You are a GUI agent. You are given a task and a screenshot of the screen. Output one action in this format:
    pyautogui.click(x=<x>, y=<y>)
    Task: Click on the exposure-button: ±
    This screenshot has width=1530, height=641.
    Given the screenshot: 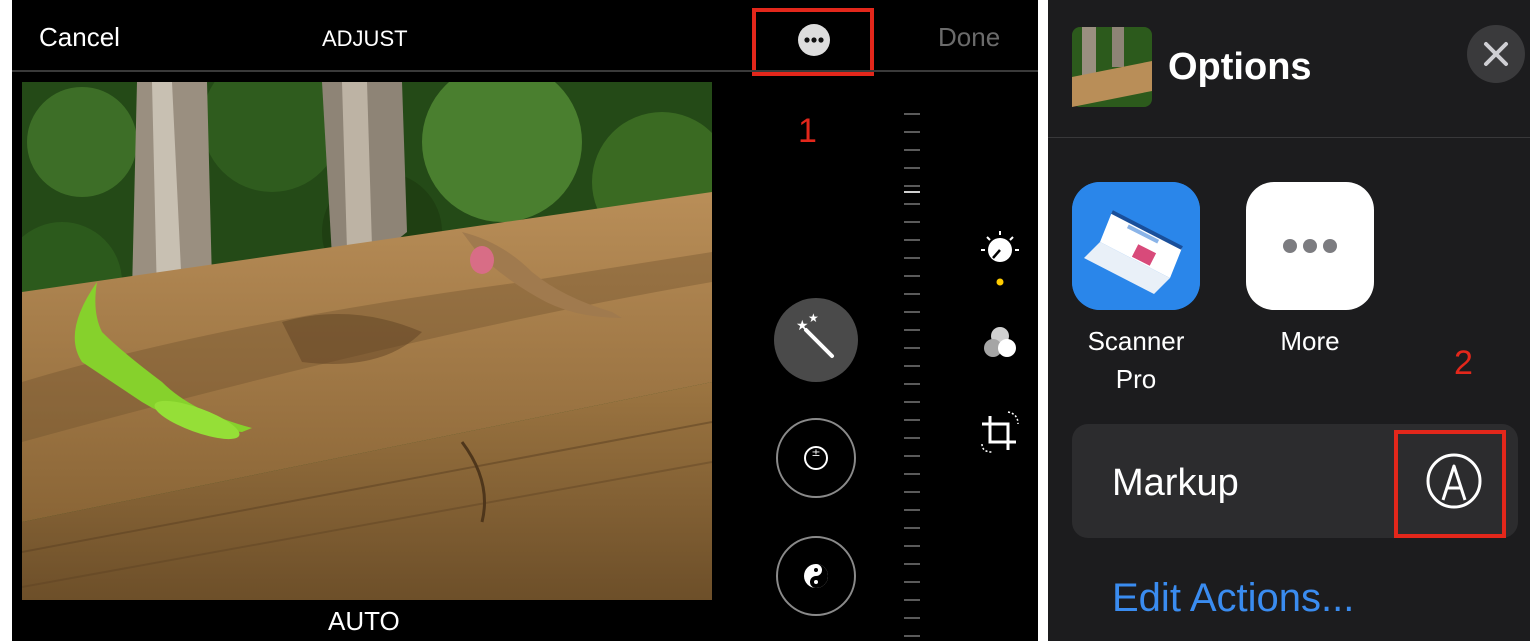 What is the action you would take?
    pyautogui.click(x=816, y=458)
    